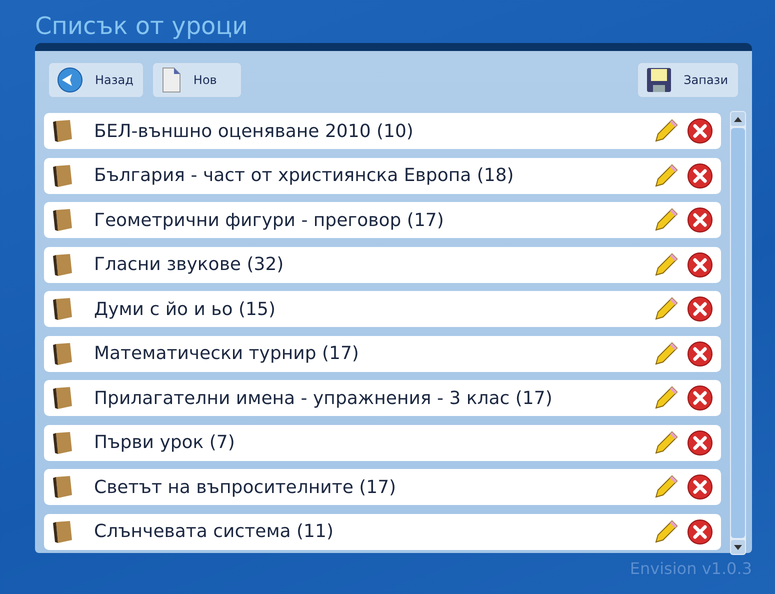 This screenshot has width=775, height=594. Describe the element at coordinates (185, 309) in the screenshot. I see `lesson-title: Думи с йо и ьо (15)` at that location.